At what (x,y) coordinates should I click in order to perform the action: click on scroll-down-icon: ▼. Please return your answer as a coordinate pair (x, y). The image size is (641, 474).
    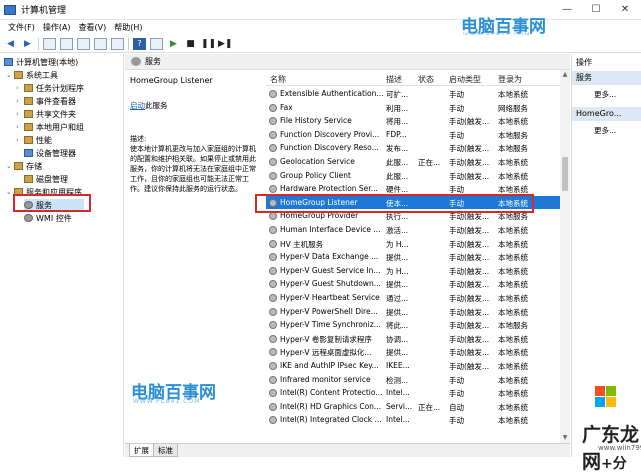
    Looking at the image, I should click on (565, 438).